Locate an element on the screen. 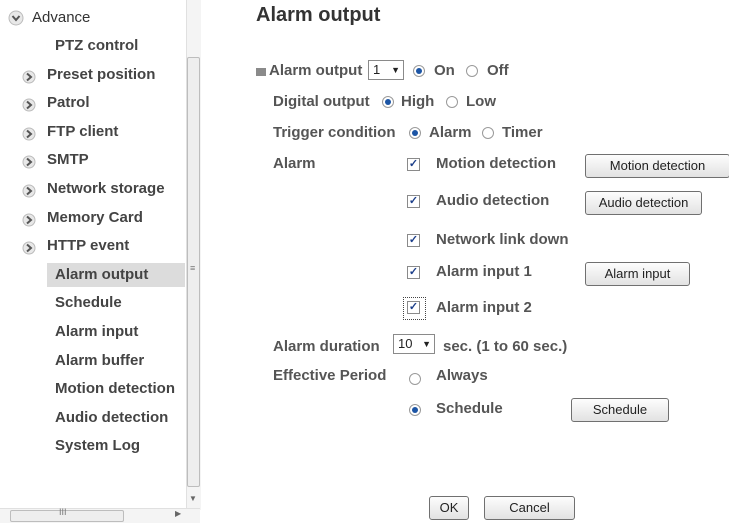 This screenshot has width=729, height=523. sidebar-item-system-log: System Log is located at coordinates (93, 446).